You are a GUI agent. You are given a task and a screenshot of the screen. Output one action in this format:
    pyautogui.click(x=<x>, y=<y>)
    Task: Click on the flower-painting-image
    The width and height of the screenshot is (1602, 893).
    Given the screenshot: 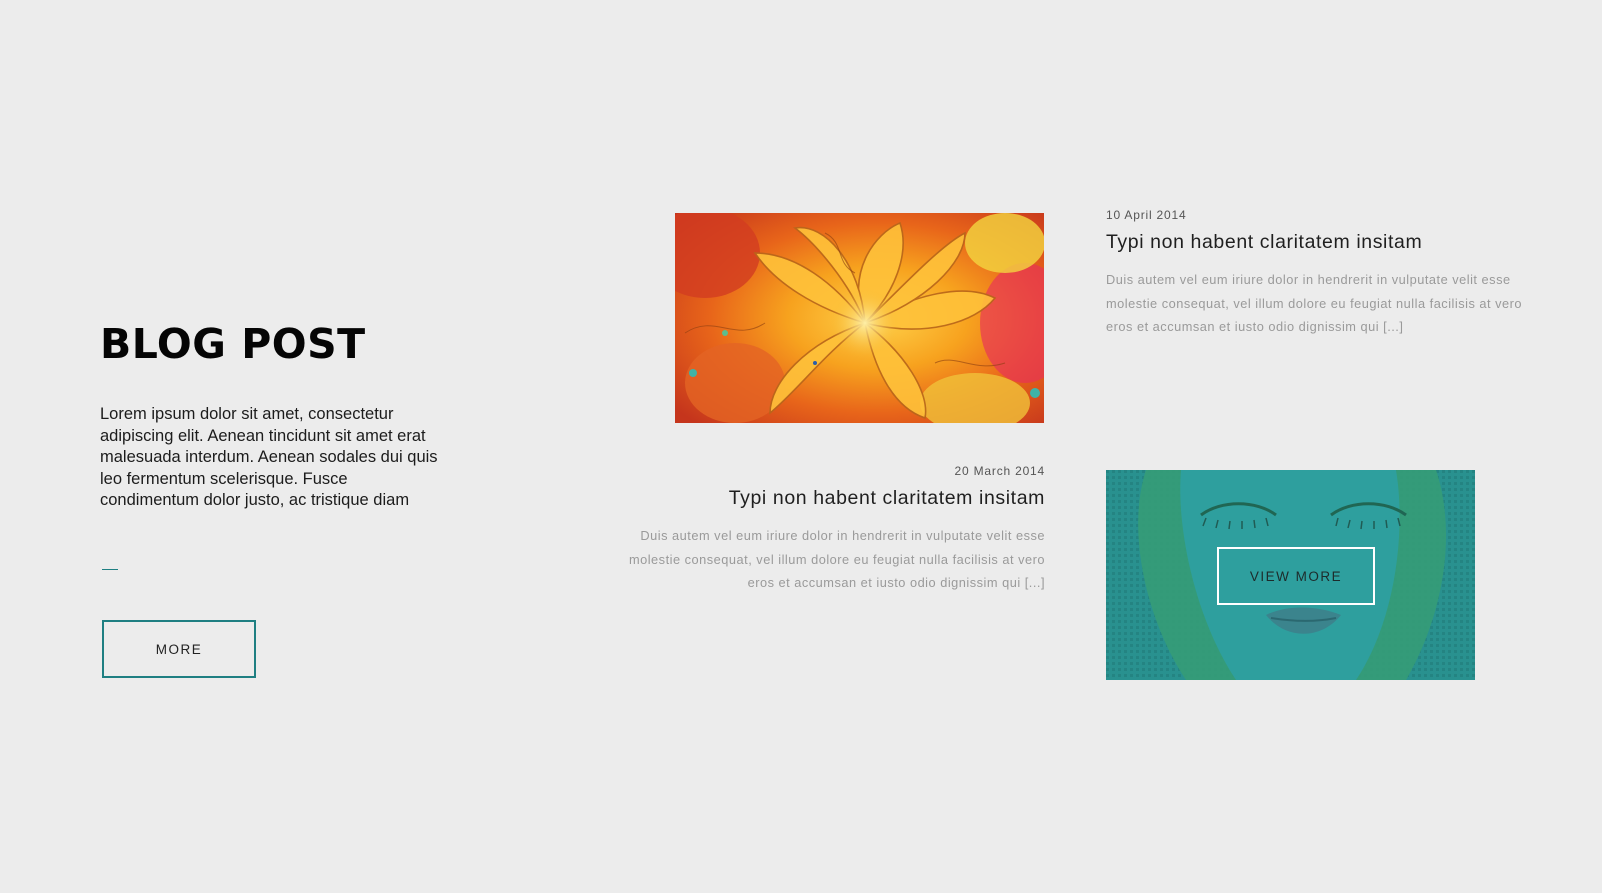 What is the action you would take?
    pyautogui.click(x=859, y=318)
    